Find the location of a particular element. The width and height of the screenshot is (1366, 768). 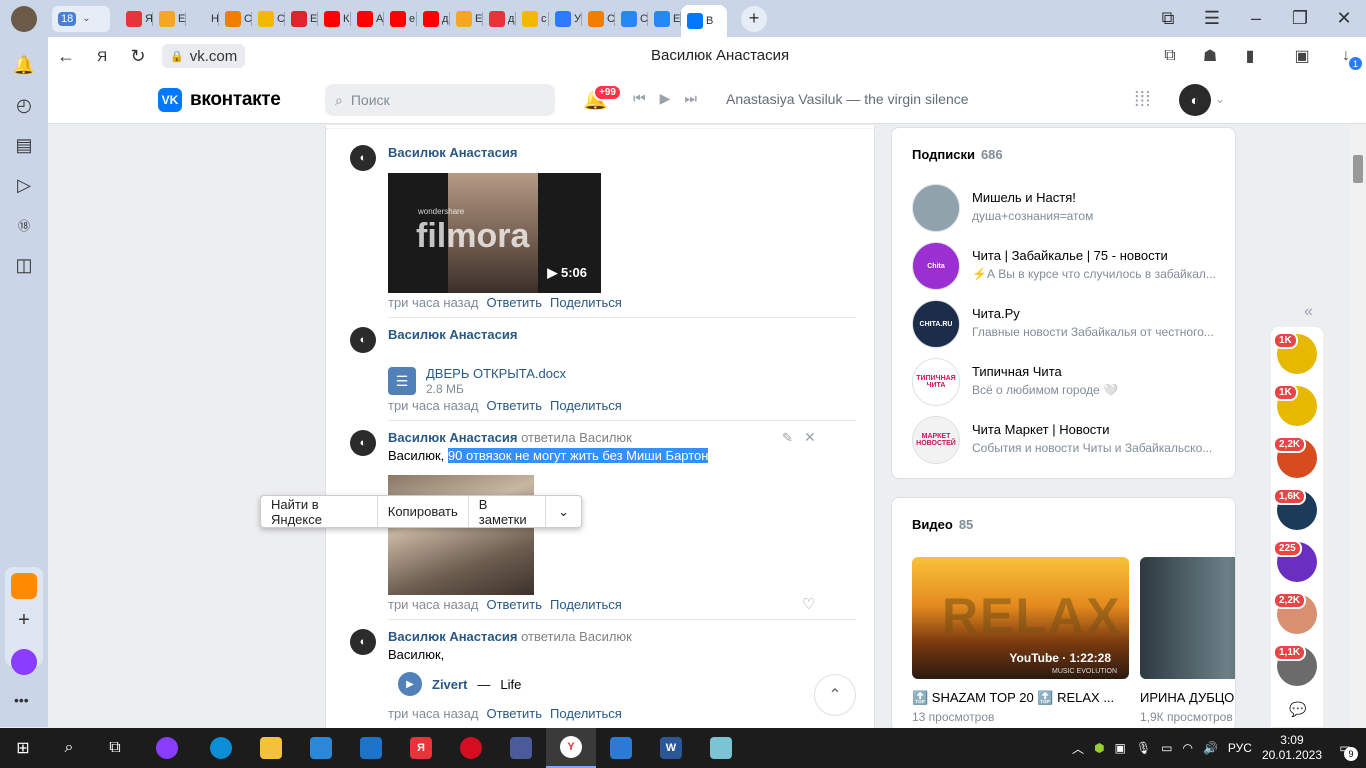

browser-tab: д is located at coordinates (499, 19).